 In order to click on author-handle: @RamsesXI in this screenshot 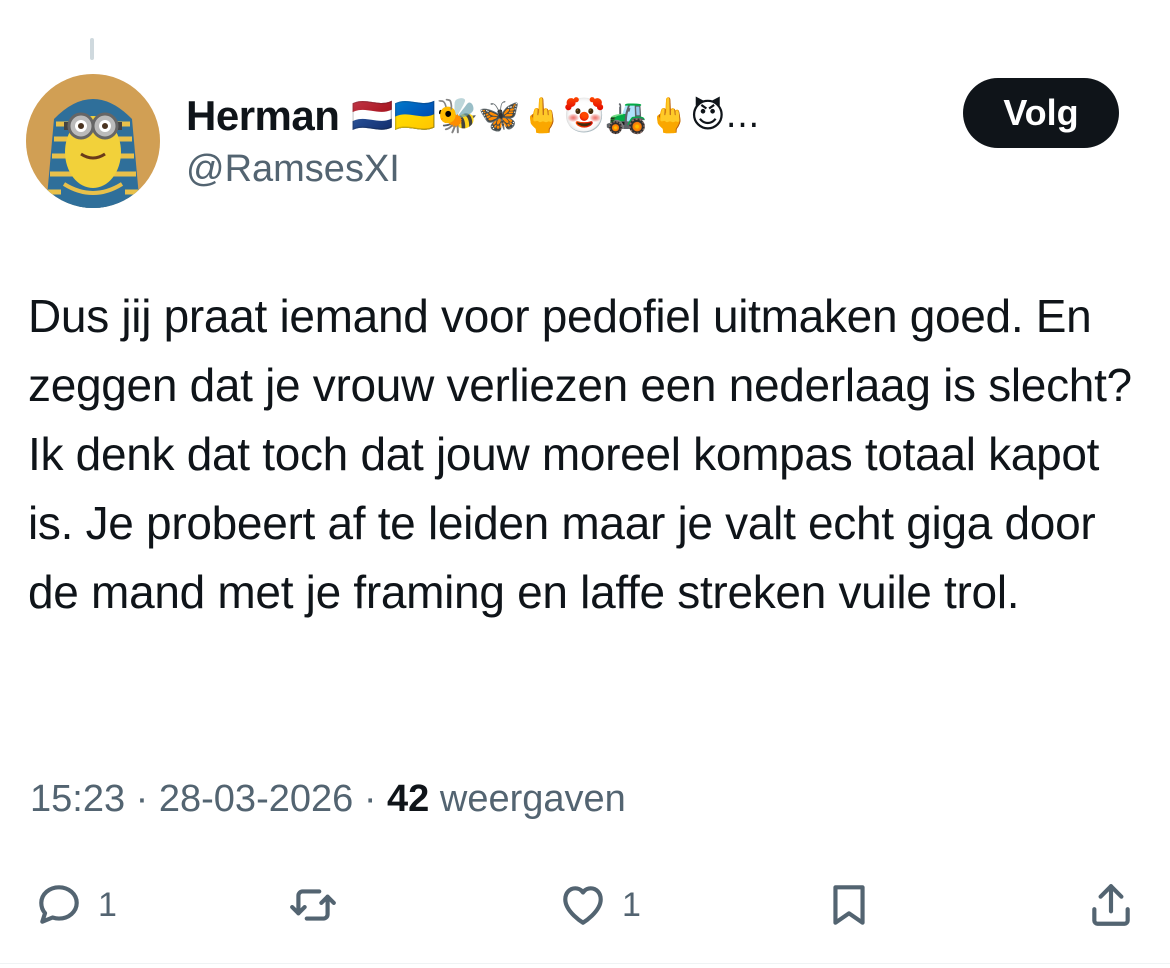, I will do `click(473, 169)`.